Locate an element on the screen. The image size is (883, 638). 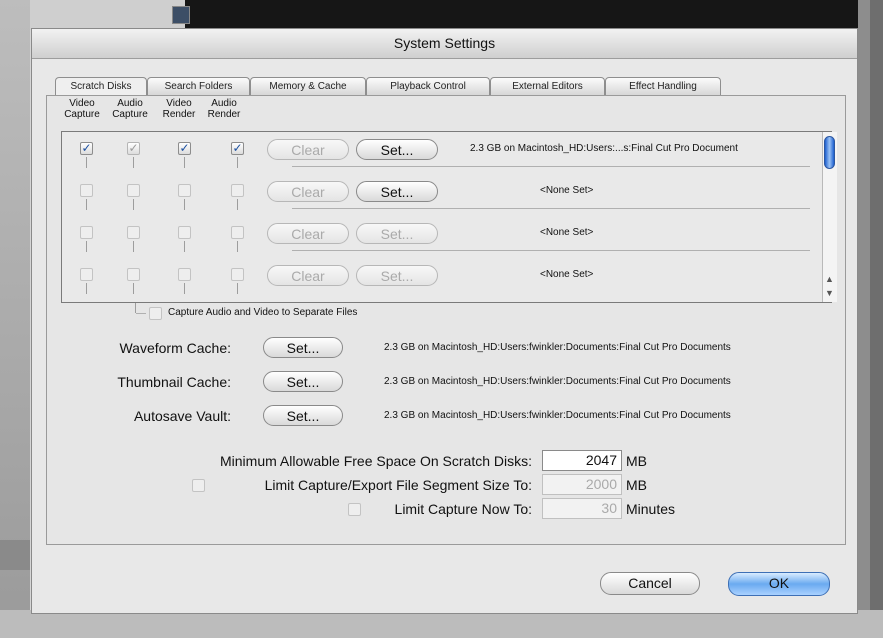
tab-external-editors: External Editors is located at coordinates (547, 86).